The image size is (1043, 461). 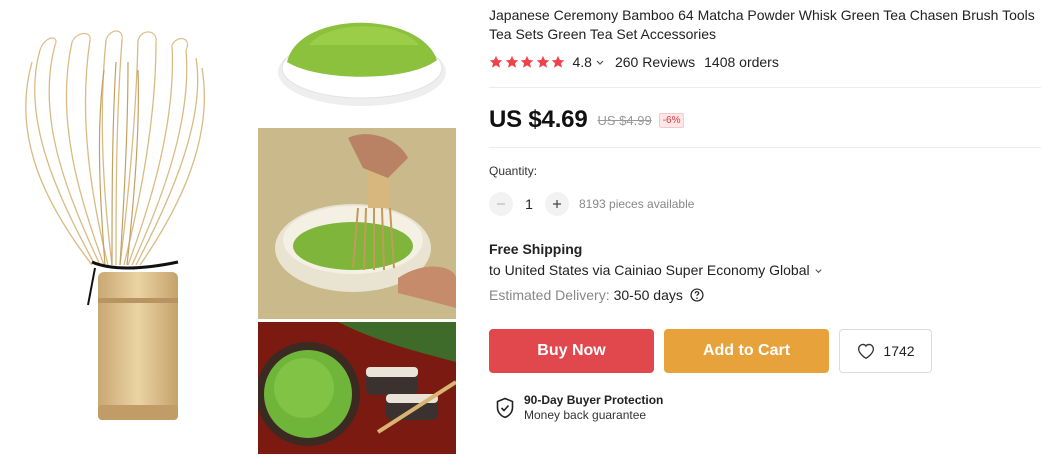 What do you see at coordinates (513, 171) in the screenshot?
I see `quantity-label: Quantity:` at bounding box center [513, 171].